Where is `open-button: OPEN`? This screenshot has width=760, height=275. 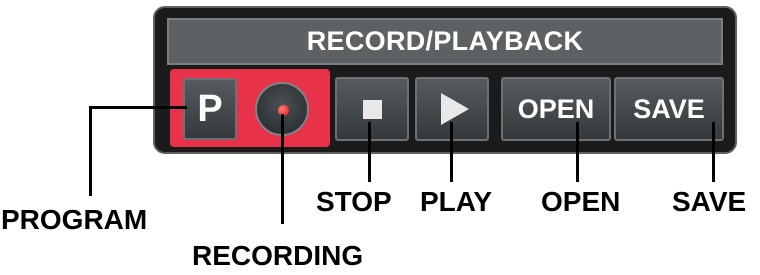 open-button: OPEN is located at coordinates (556, 109).